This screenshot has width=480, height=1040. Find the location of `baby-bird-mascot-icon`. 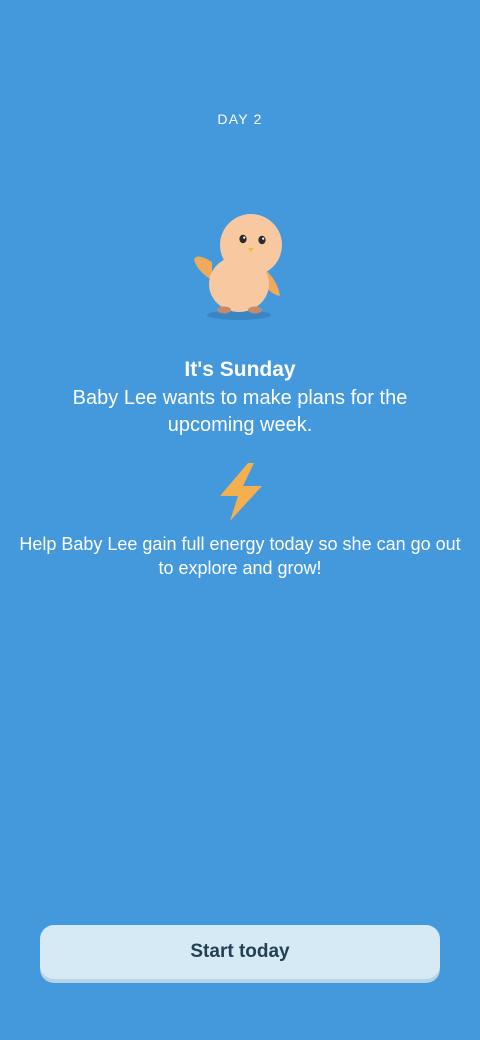

baby-bird-mascot-icon is located at coordinates (241, 268).